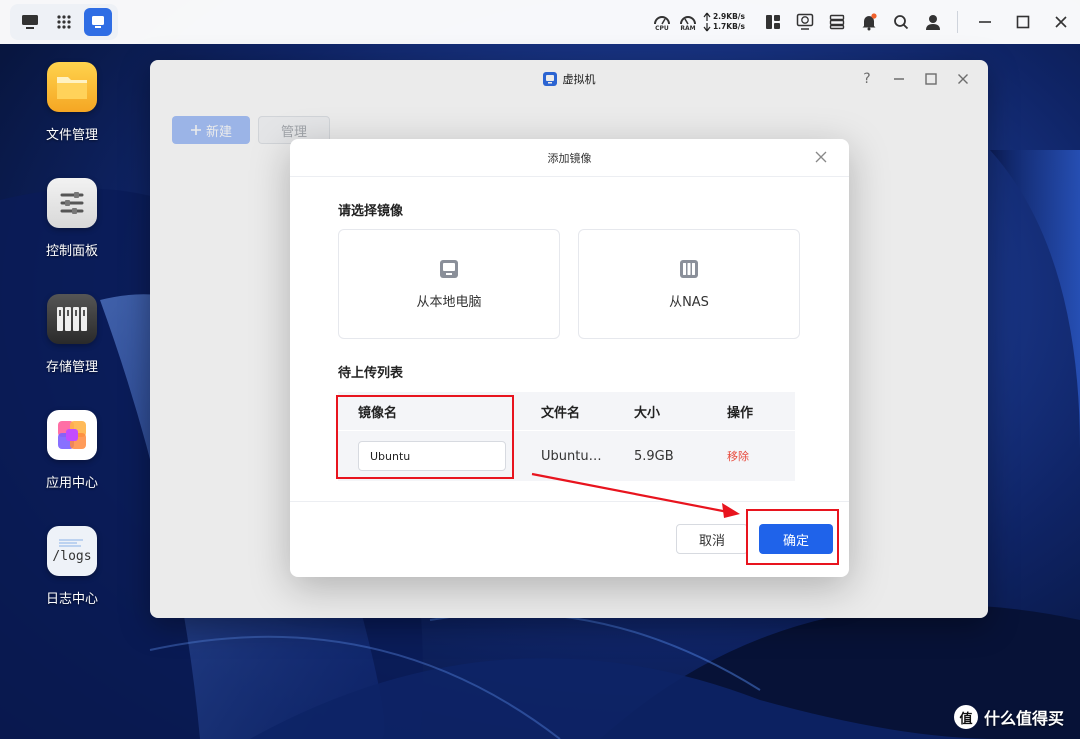 This screenshot has height=739, width=1080. I want to click on annotation-arrow, so click(635, 495).